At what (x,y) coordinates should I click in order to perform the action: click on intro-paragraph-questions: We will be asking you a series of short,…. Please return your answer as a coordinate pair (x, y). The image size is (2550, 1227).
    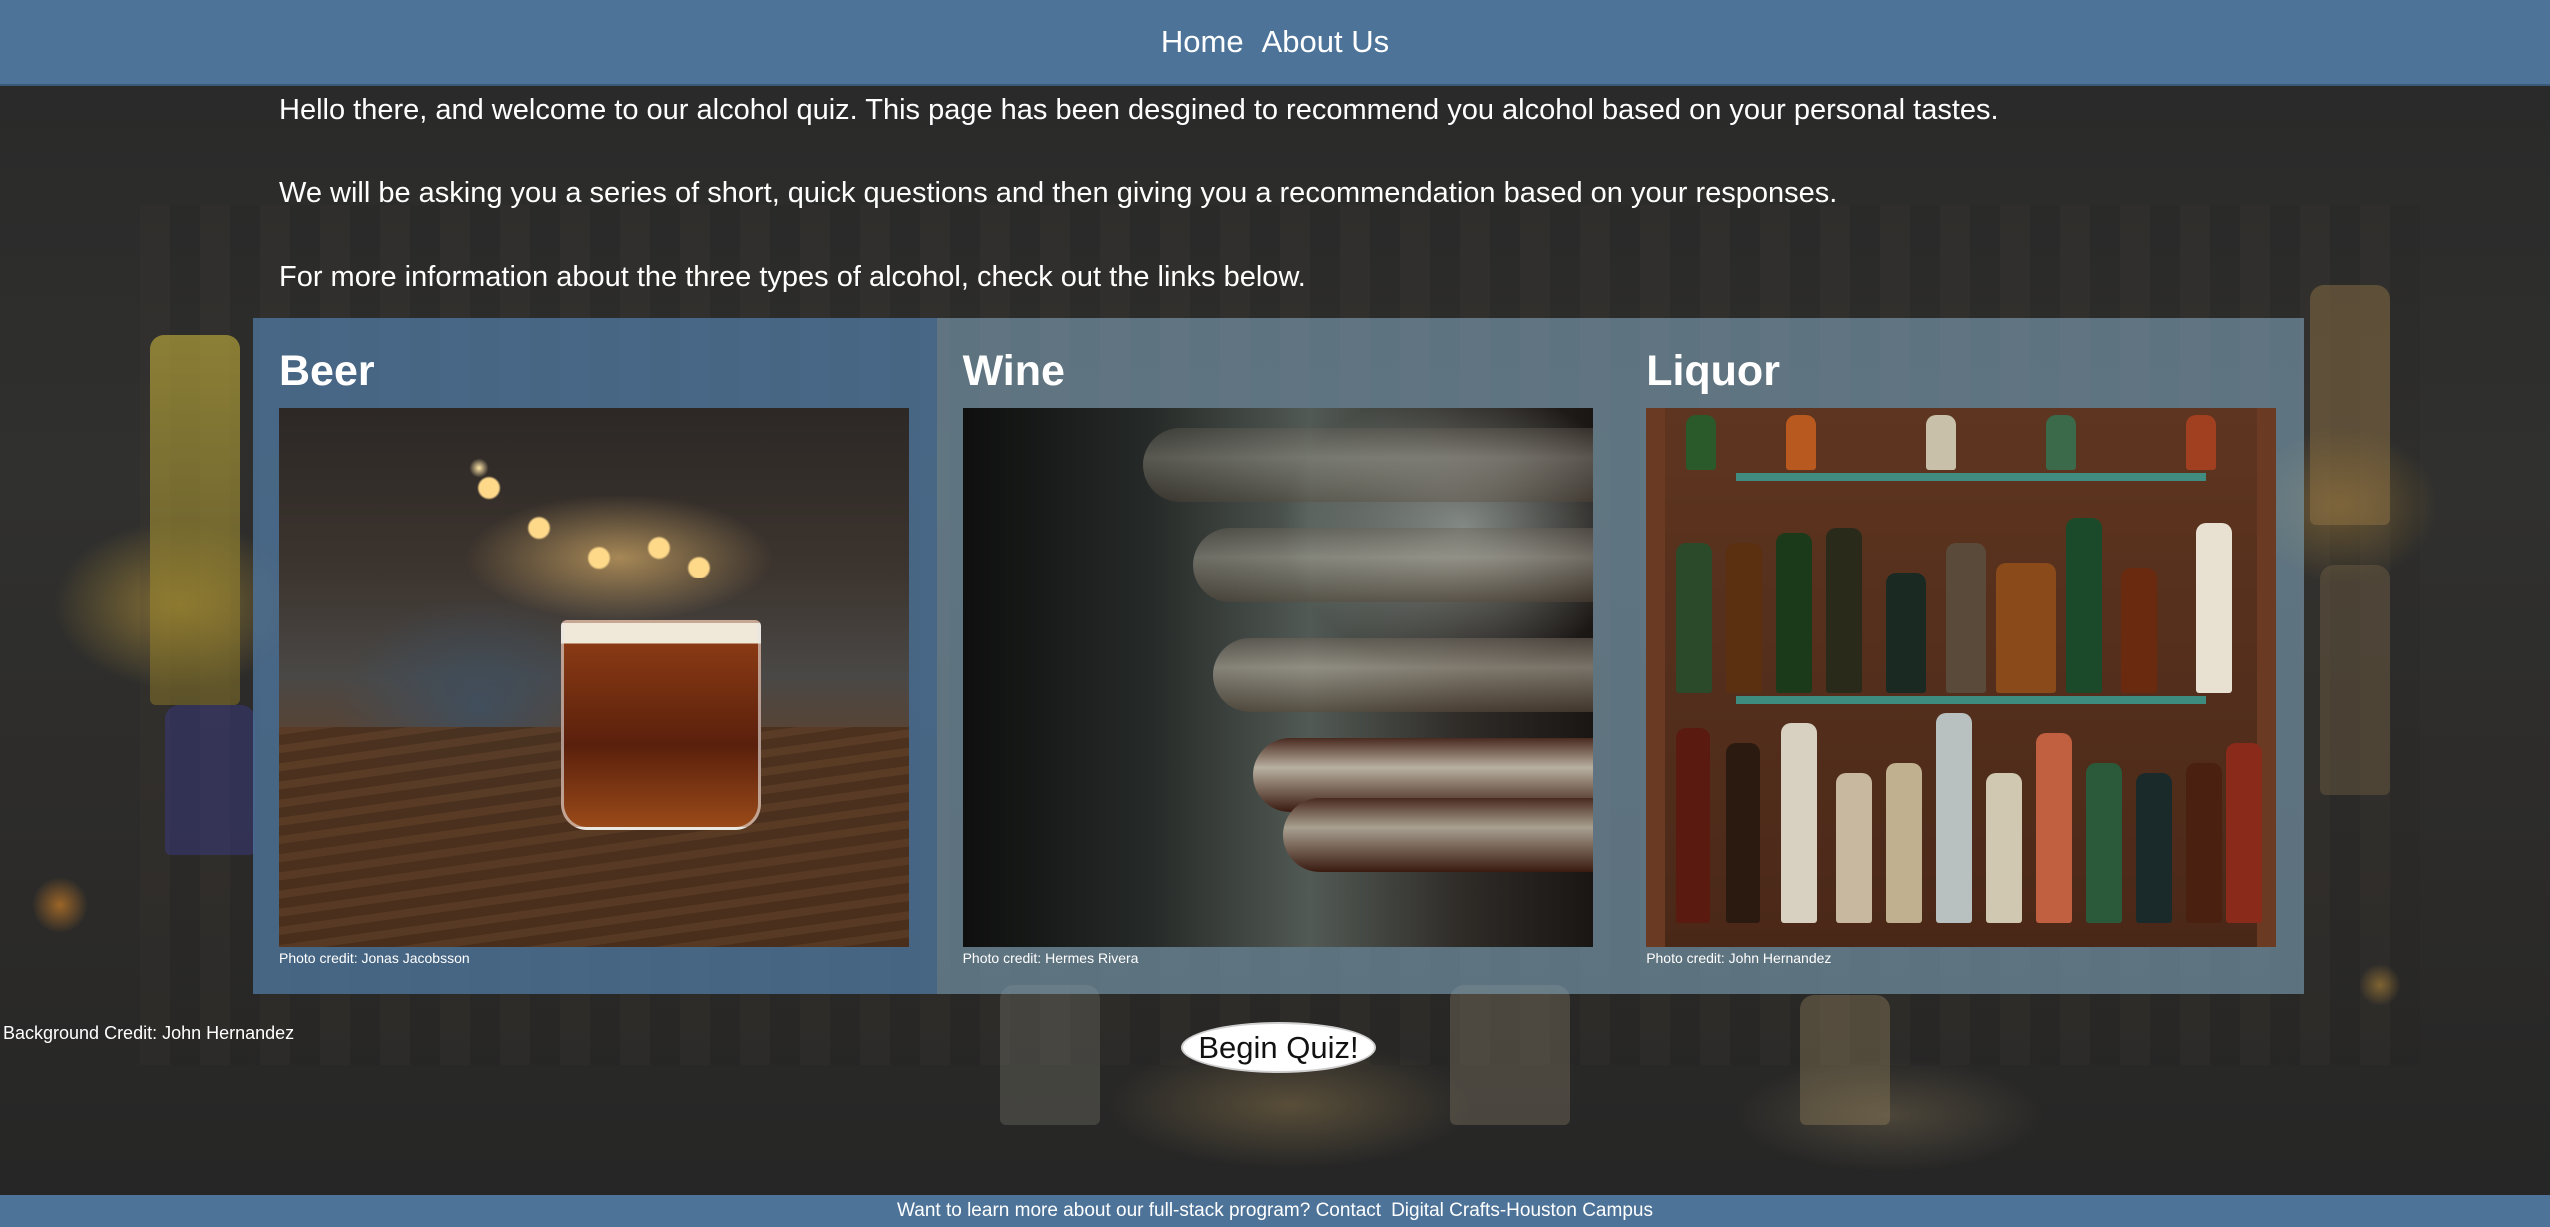
    Looking at the image, I should click on (1058, 193).